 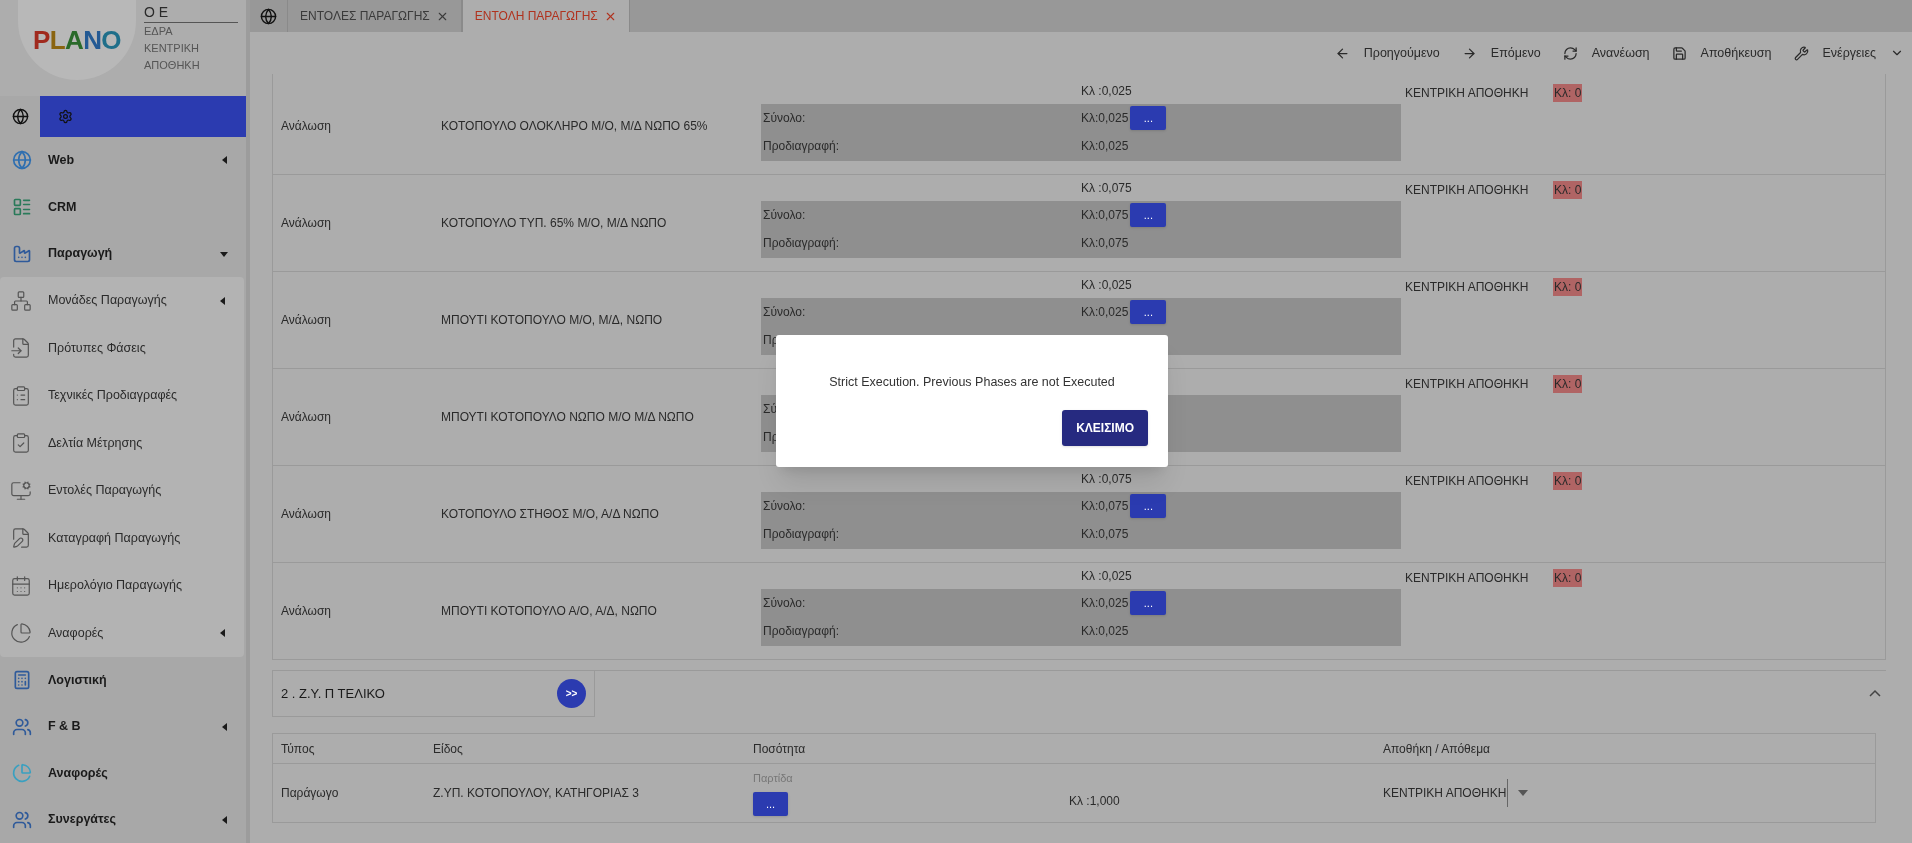 I want to click on quantity-value: Κλ :0,075, so click(x=1106, y=188).